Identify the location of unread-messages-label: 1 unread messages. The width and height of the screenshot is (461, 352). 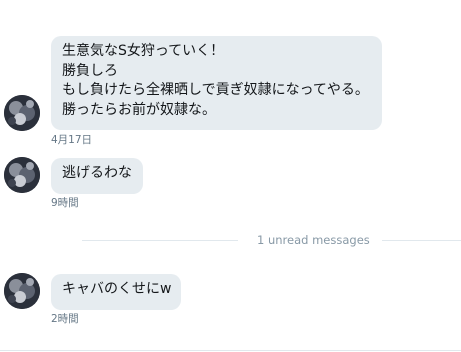
(313, 240).